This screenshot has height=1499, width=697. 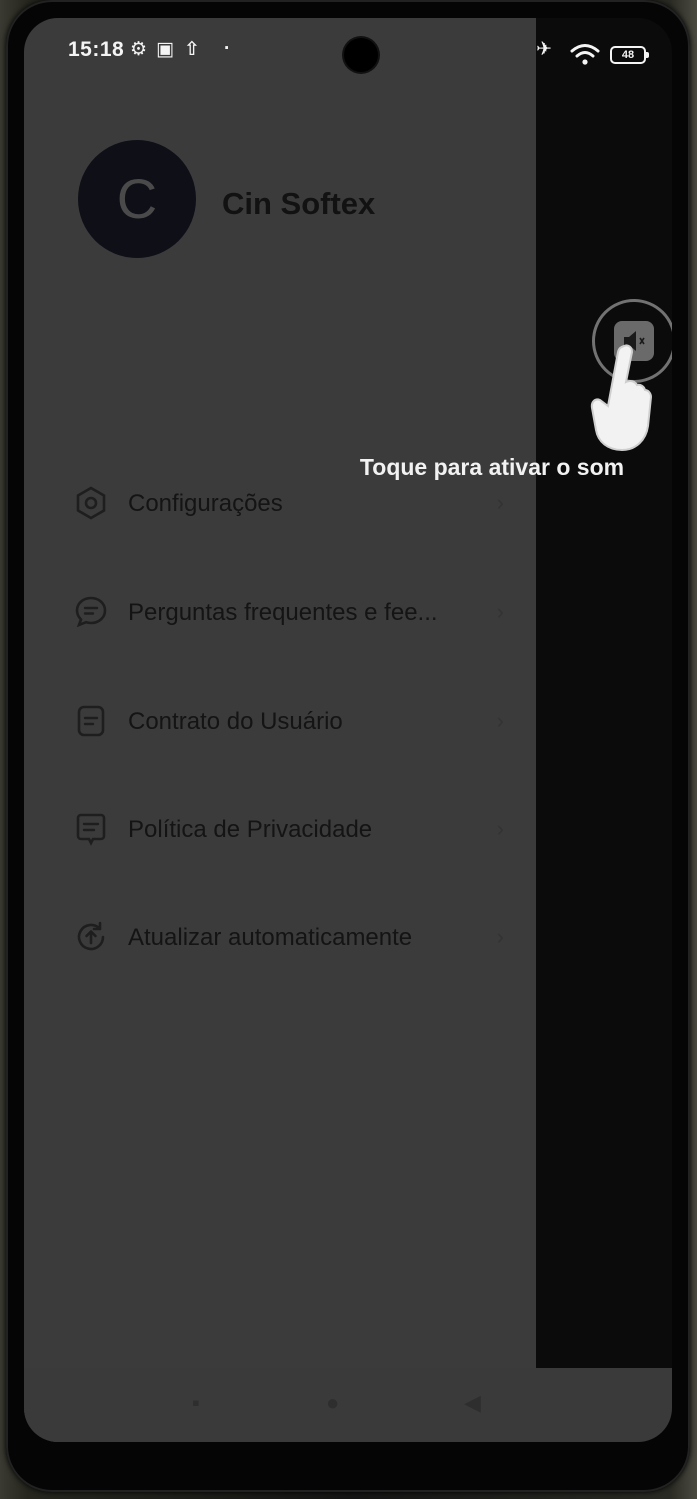 I want to click on status-time: 15:18, so click(x=96, y=49).